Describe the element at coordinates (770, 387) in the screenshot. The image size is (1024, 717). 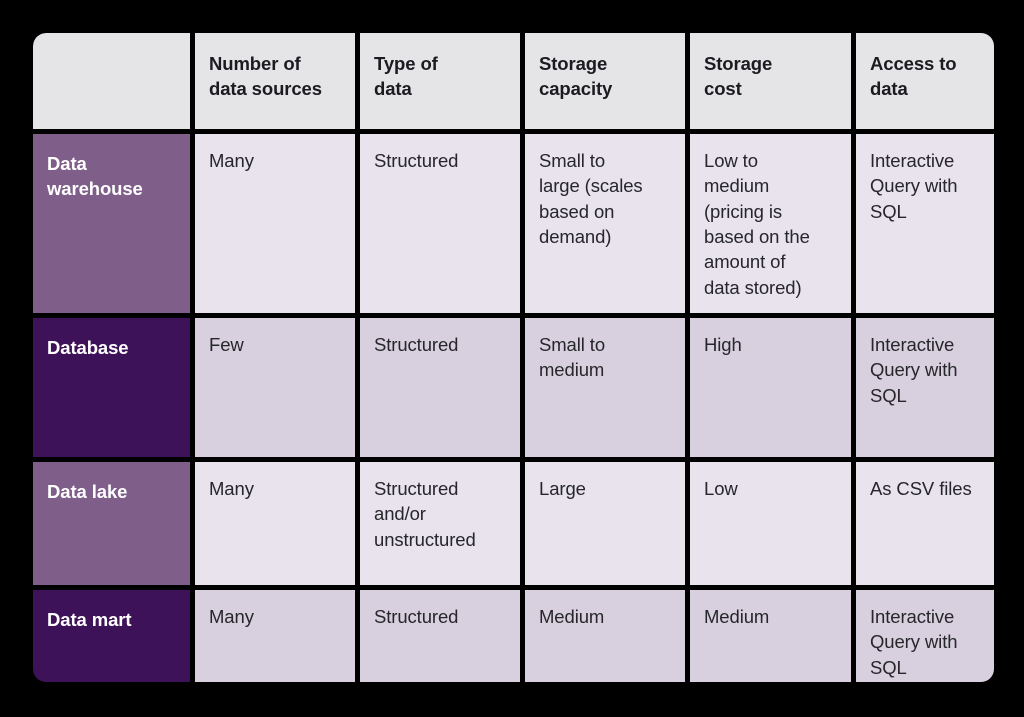
I see `cell-database-storage-cost: High` at that location.